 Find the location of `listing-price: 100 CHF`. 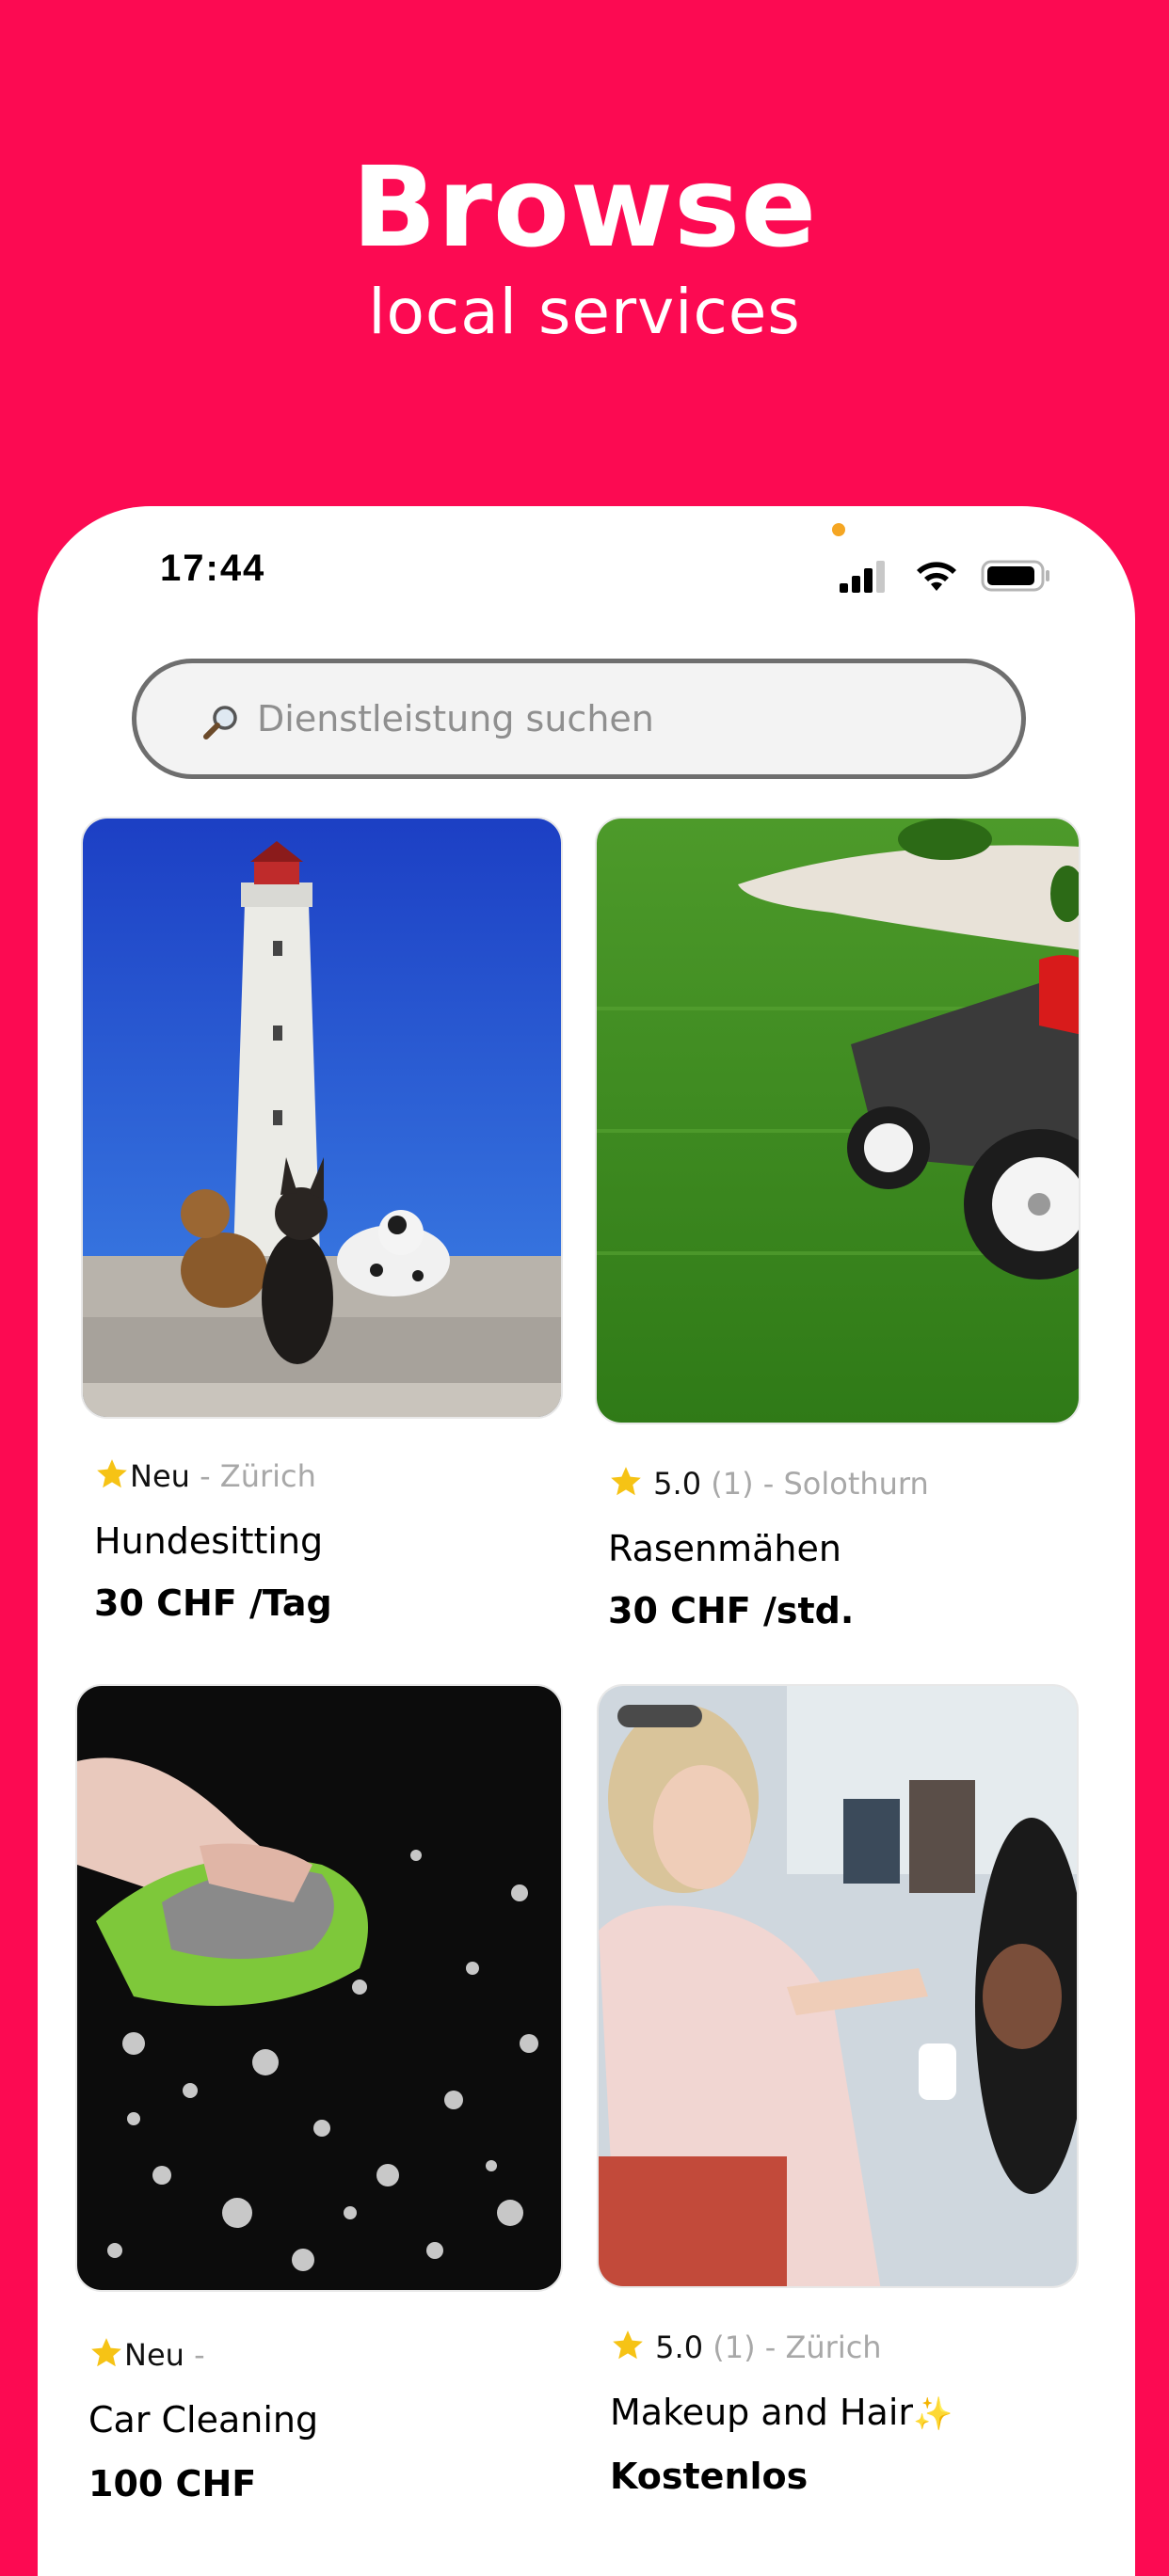

listing-price: 100 CHF is located at coordinates (172, 2483).